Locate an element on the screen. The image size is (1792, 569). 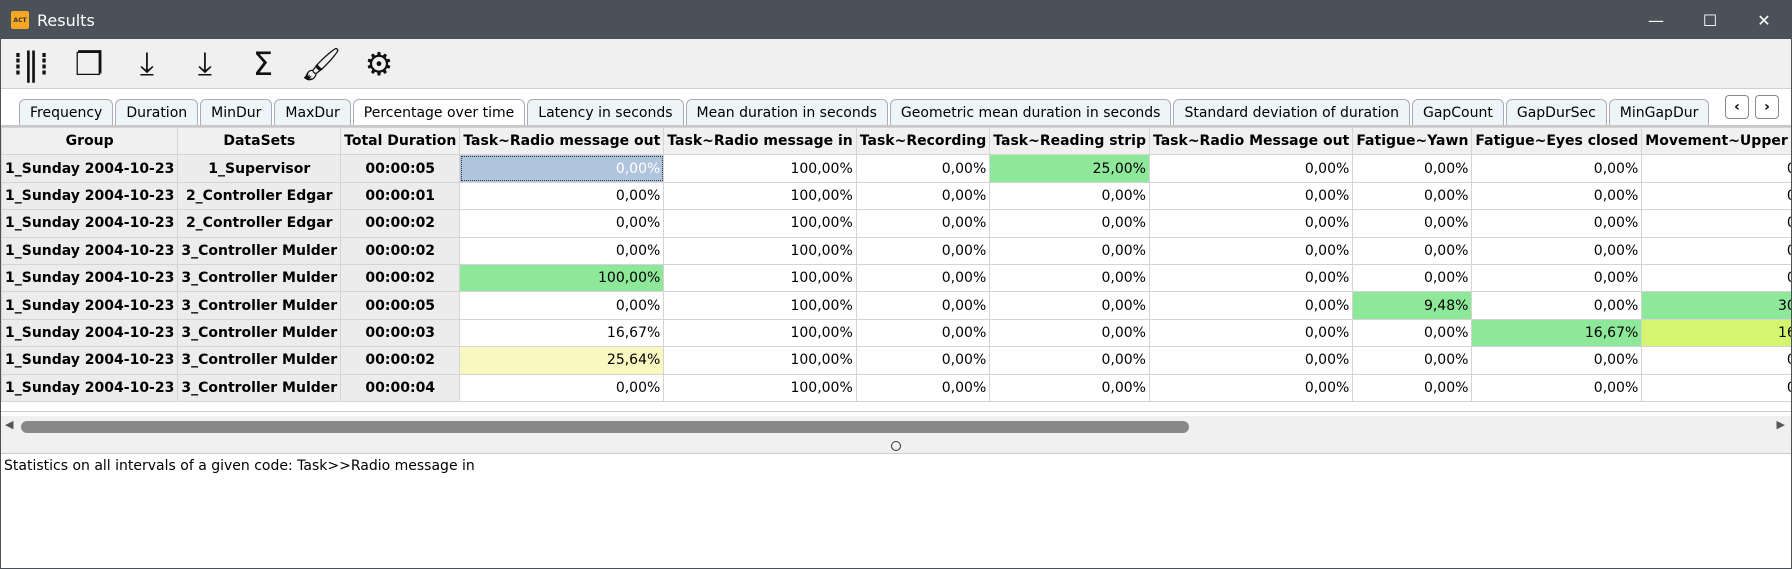
settings-gear-icon: ⚙ is located at coordinates (379, 64).